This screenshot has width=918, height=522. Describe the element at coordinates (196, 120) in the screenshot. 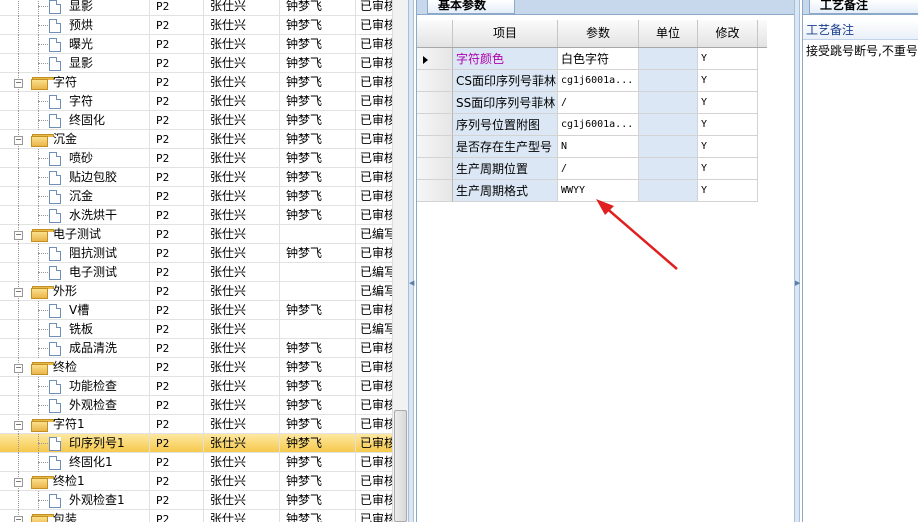

I see `tree-item-row: 终固化 P2 张仕兴 钟梦飞 已审核` at that location.